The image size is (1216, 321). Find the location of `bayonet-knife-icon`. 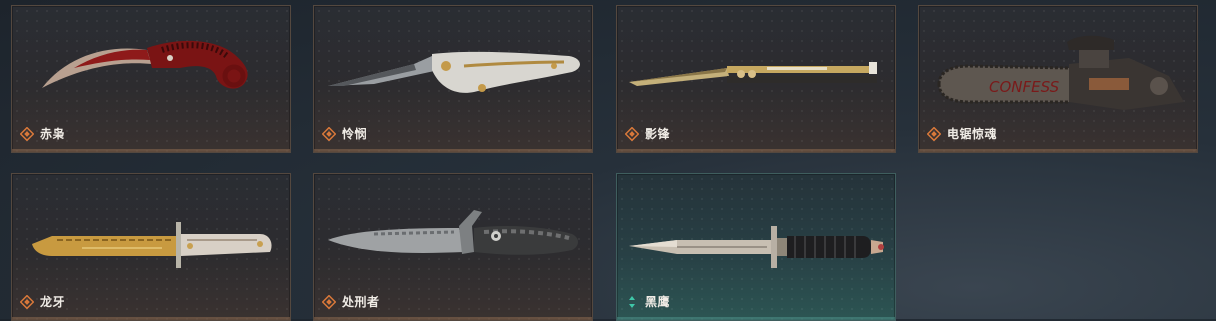

bayonet-knife-icon is located at coordinates (152, 245).